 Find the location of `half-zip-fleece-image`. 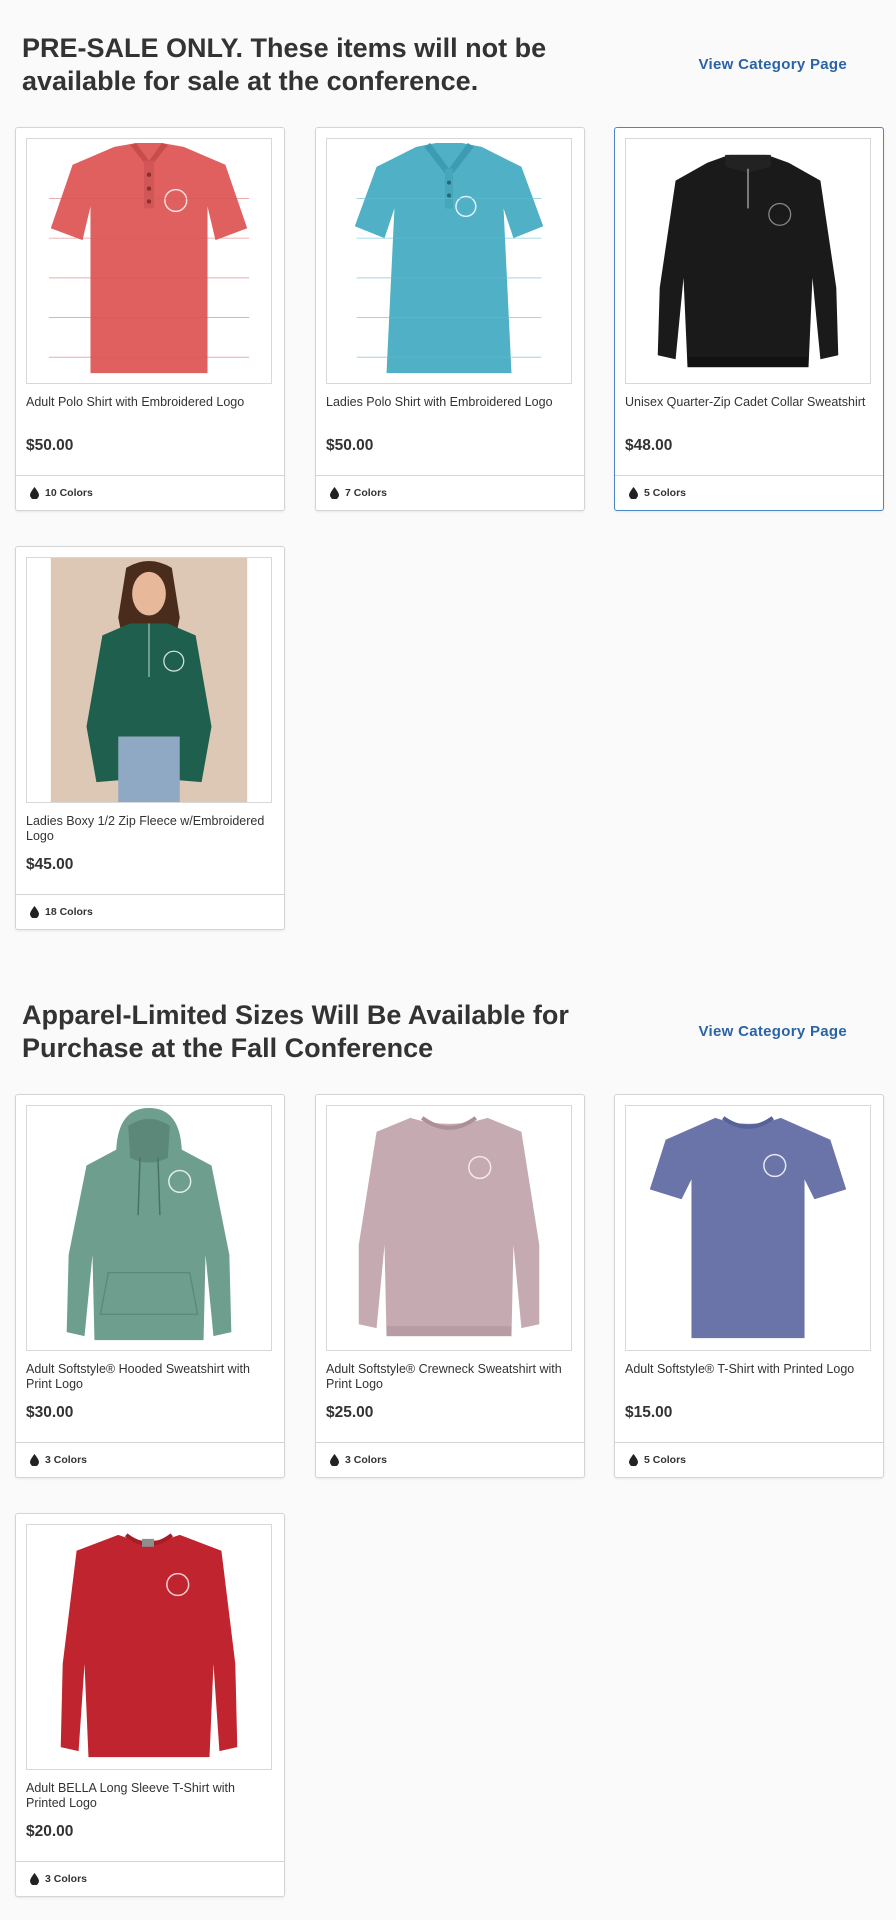

half-zip-fleece-image is located at coordinates (149, 680).